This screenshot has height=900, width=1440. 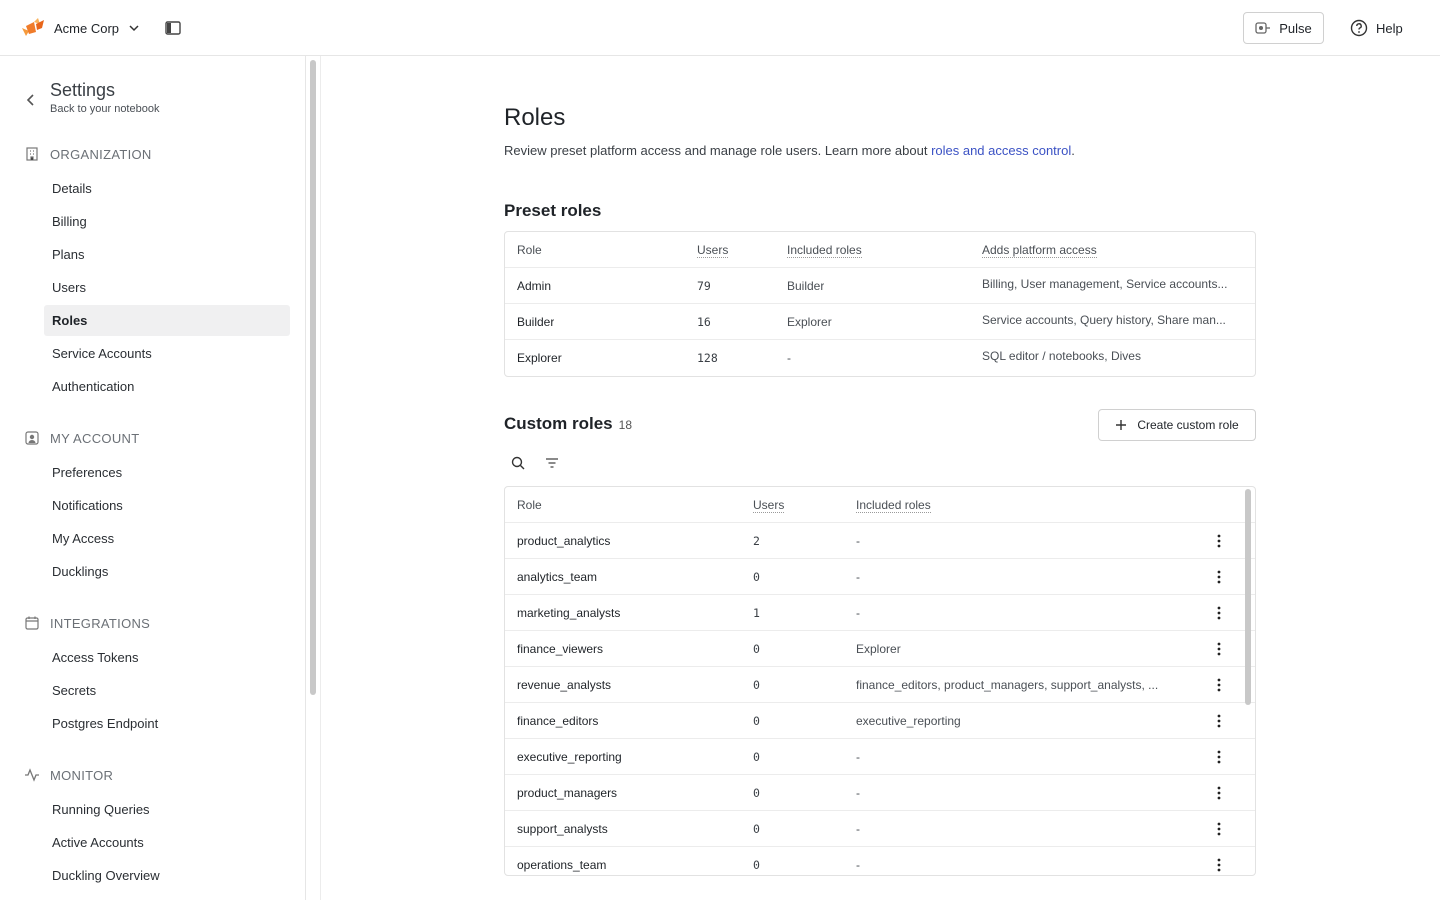 What do you see at coordinates (720, 28) in the screenshot?
I see `top-bar: Acme Corp Pulse Help` at bounding box center [720, 28].